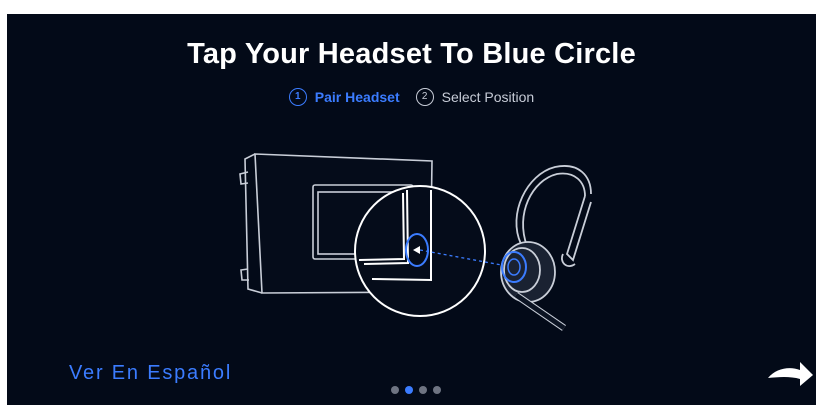 This screenshot has width=816, height=405. What do you see at coordinates (790, 372) in the screenshot?
I see `next-arrow-icon` at bounding box center [790, 372].